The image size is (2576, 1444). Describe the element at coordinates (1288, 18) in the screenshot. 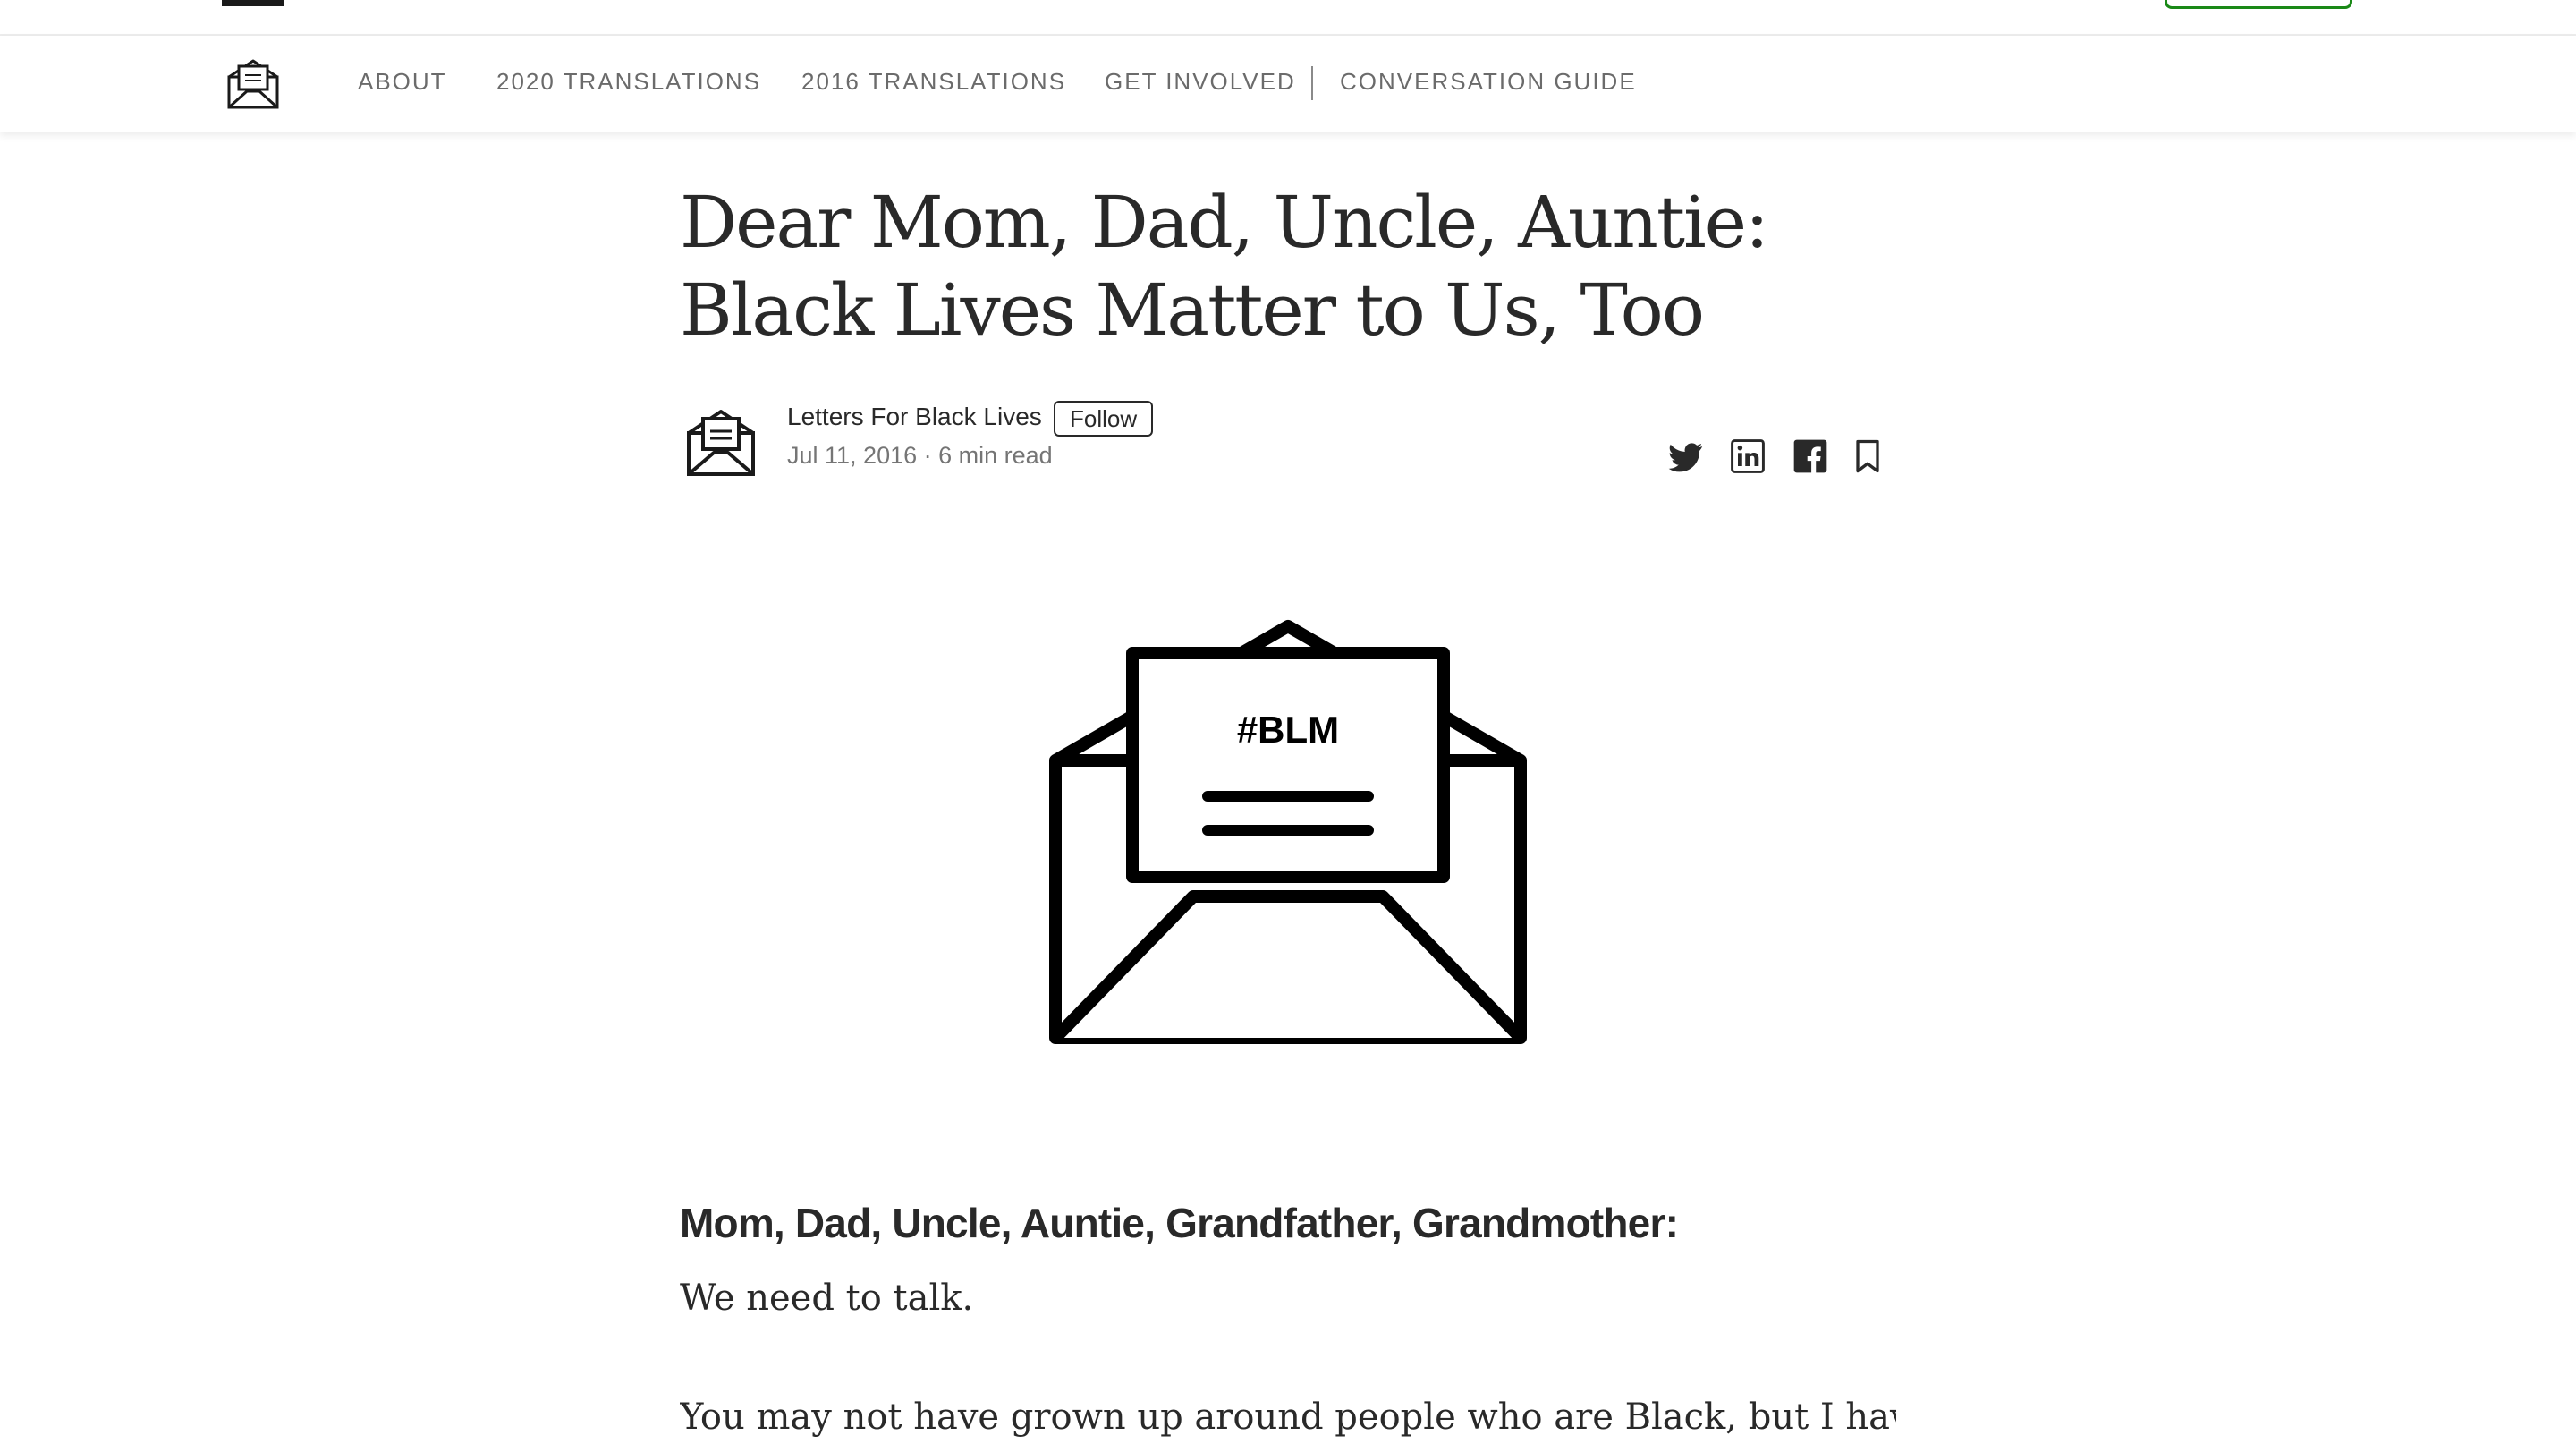

I see `top-bar` at that location.